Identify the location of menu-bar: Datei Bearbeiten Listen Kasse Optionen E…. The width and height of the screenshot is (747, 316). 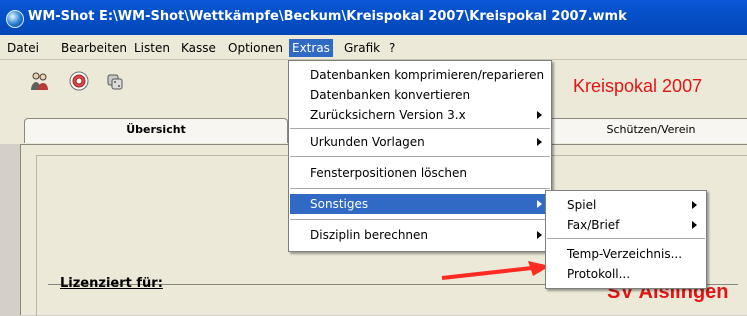
(373, 47).